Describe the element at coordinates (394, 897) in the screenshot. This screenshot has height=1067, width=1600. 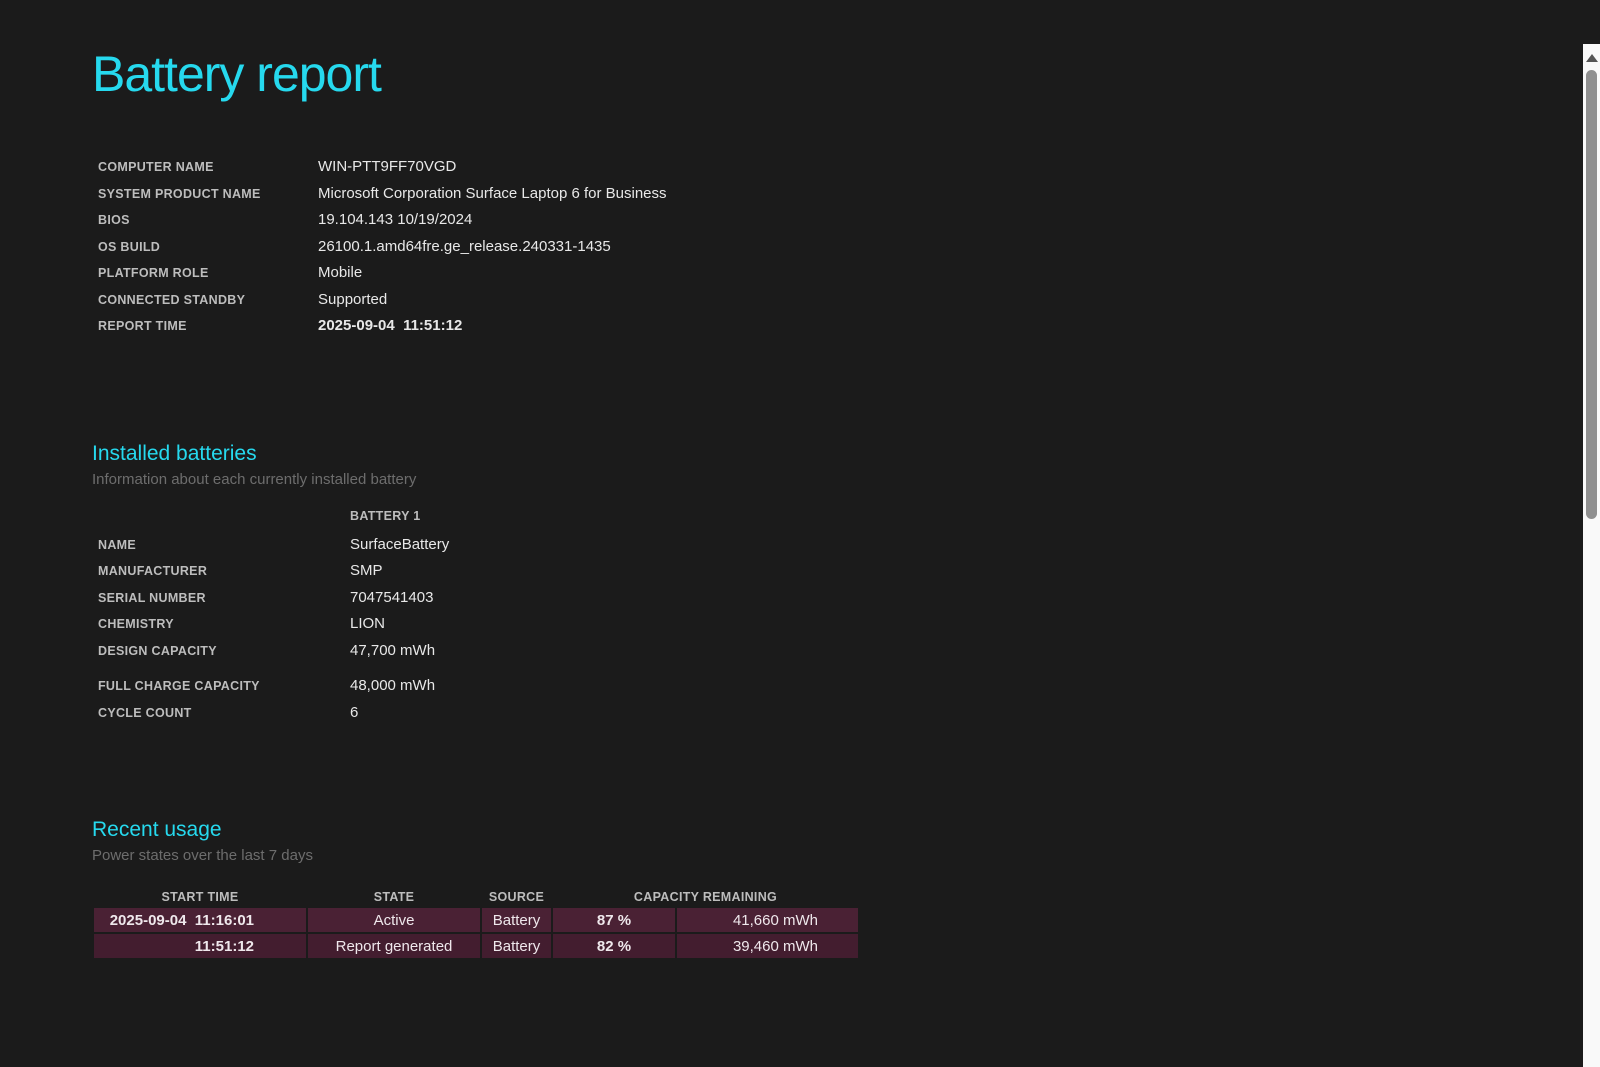
I see `header-state: STATE` at that location.